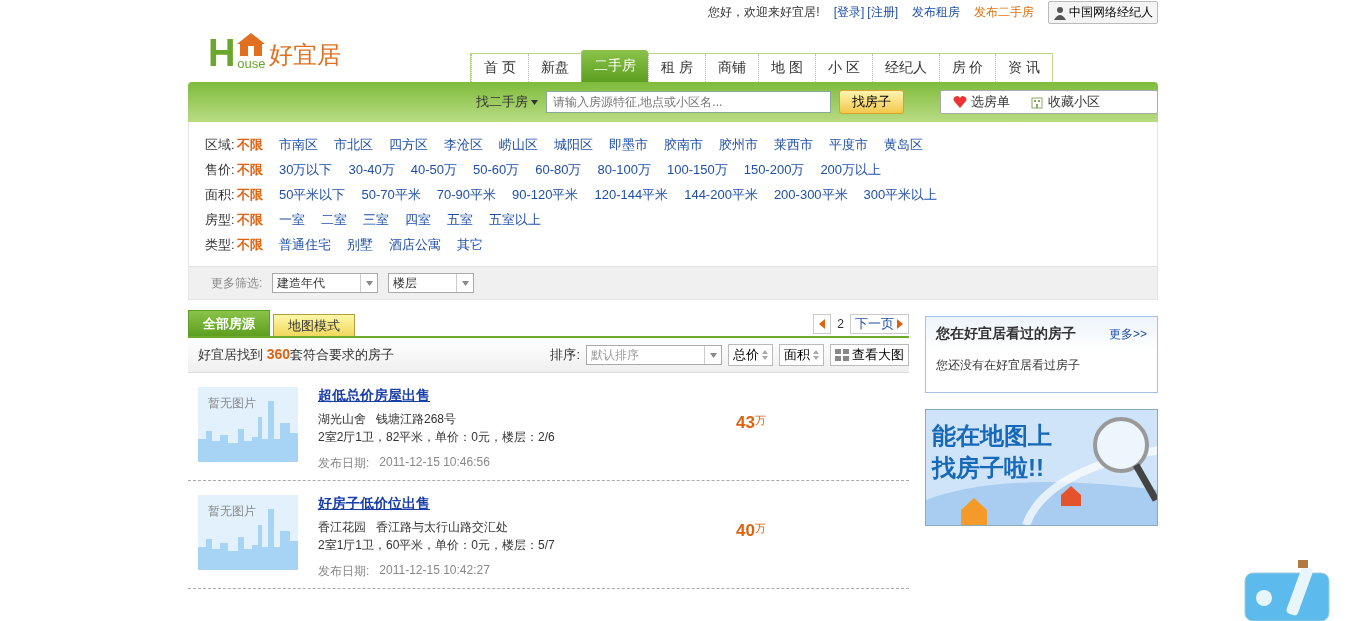  Describe the element at coordinates (353, 144) in the screenshot. I see `filter-option: 市北区` at that location.